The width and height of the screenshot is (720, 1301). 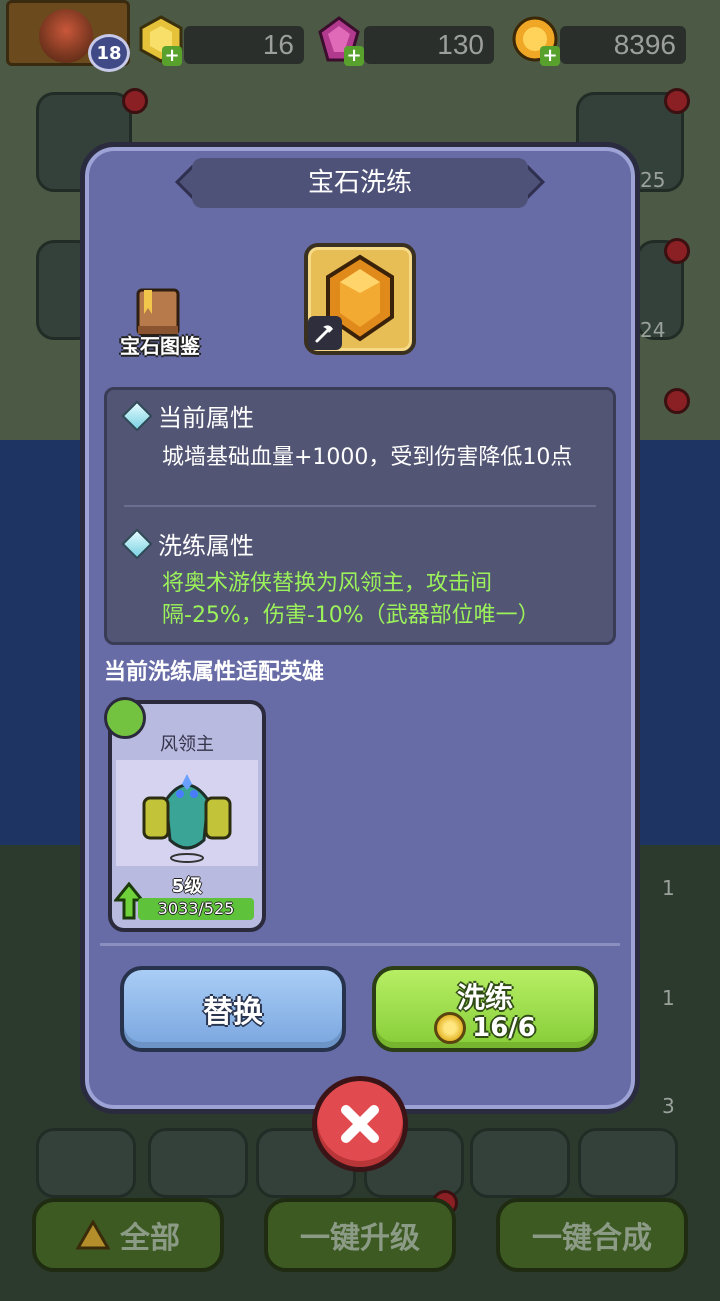 I want to click on refine-button-label: 洗练, so click(x=484, y=997).